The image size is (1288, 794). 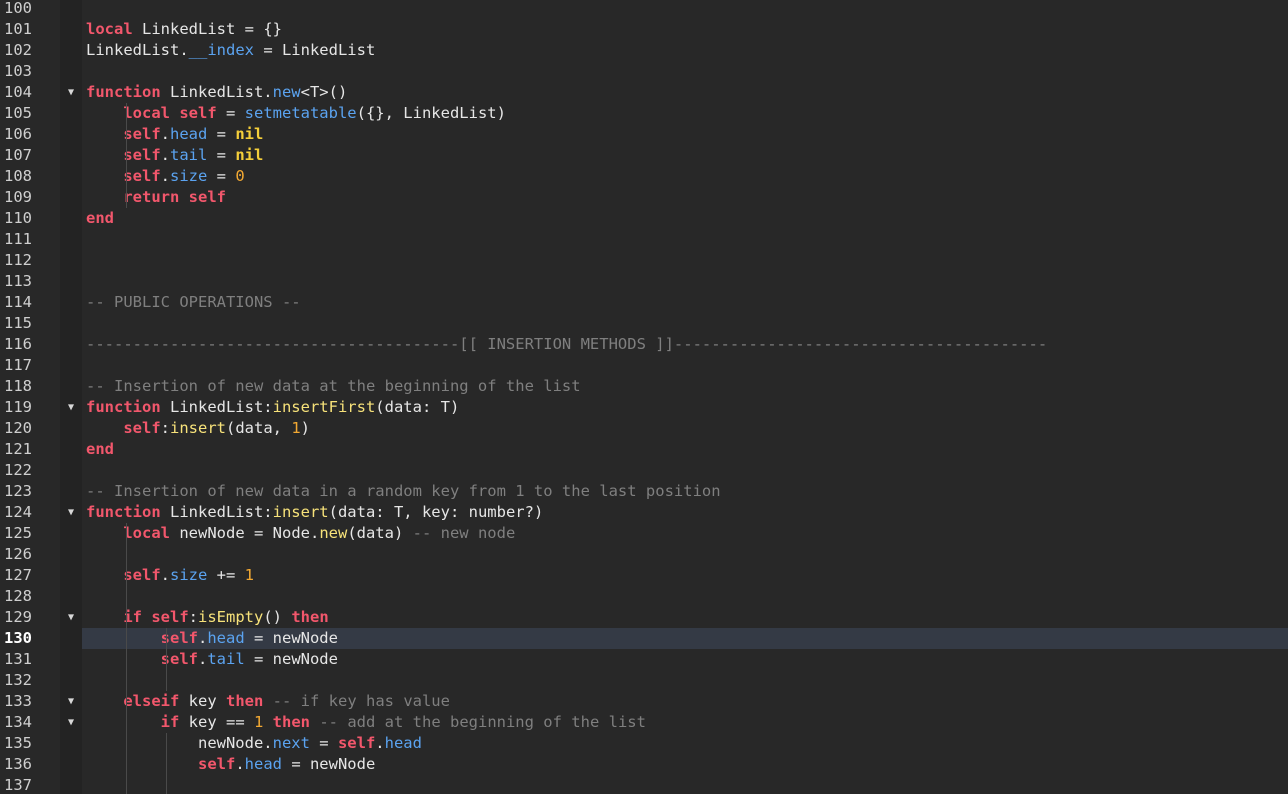 What do you see at coordinates (644, 302) in the screenshot?
I see `code-line: 114 -- PUBLIC OPERATIONS --` at bounding box center [644, 302].